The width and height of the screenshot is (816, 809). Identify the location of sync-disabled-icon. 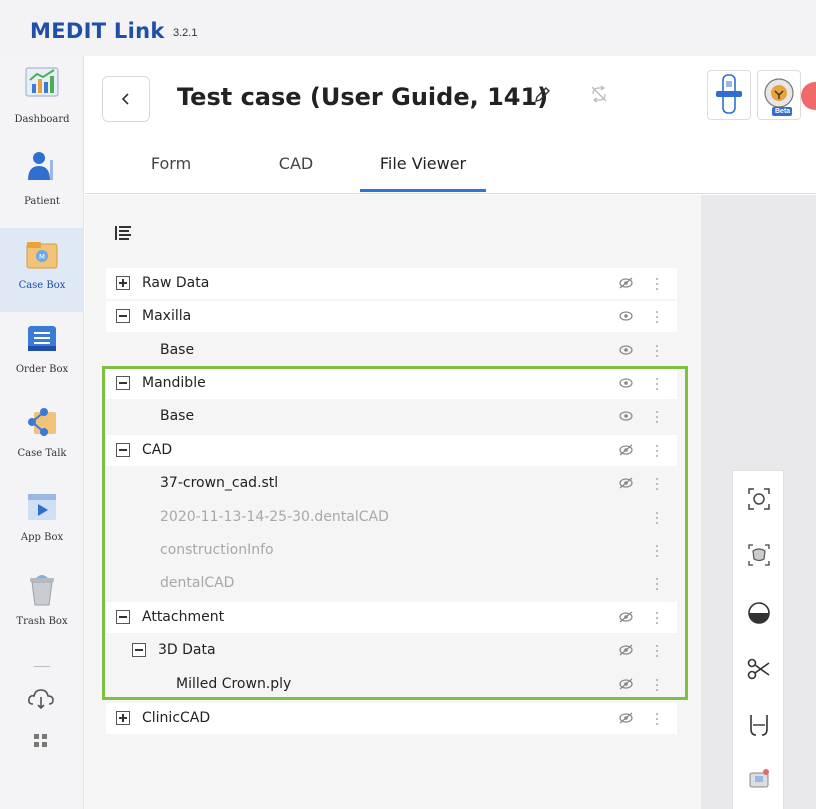
(599, 94).